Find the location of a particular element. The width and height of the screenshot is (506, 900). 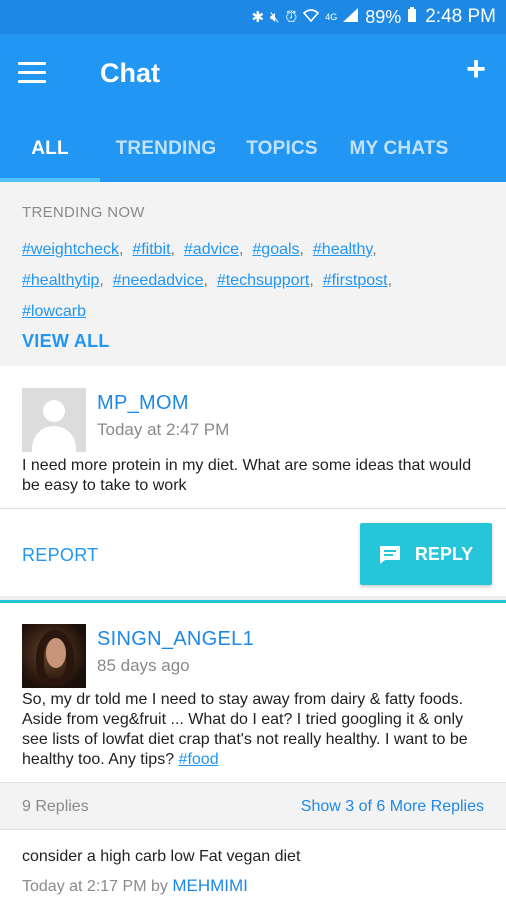

tag-link: #lowcarb is located at coordinates (54, 311).